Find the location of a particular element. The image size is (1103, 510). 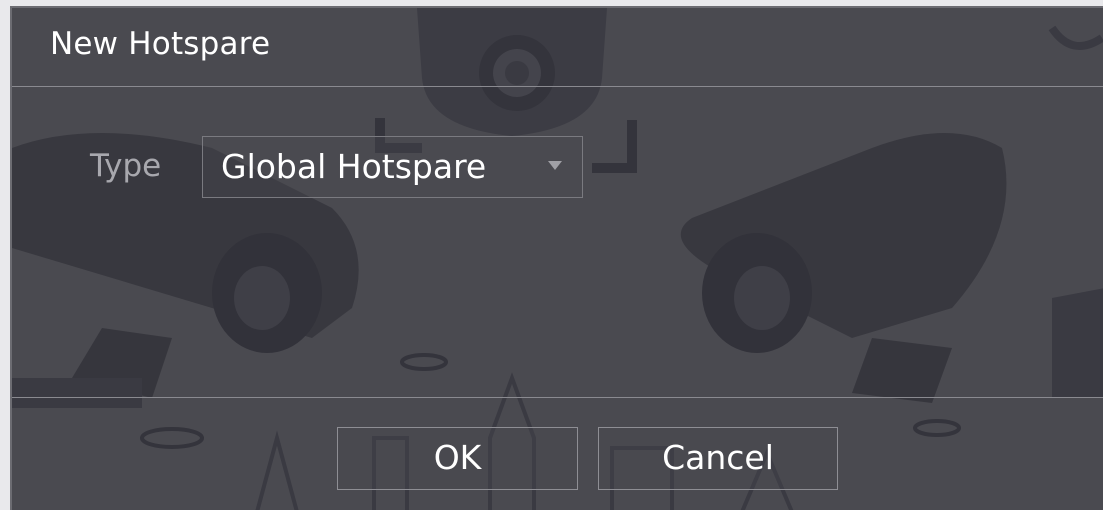

chevron-down-icon is located at coordinates (555, 165).